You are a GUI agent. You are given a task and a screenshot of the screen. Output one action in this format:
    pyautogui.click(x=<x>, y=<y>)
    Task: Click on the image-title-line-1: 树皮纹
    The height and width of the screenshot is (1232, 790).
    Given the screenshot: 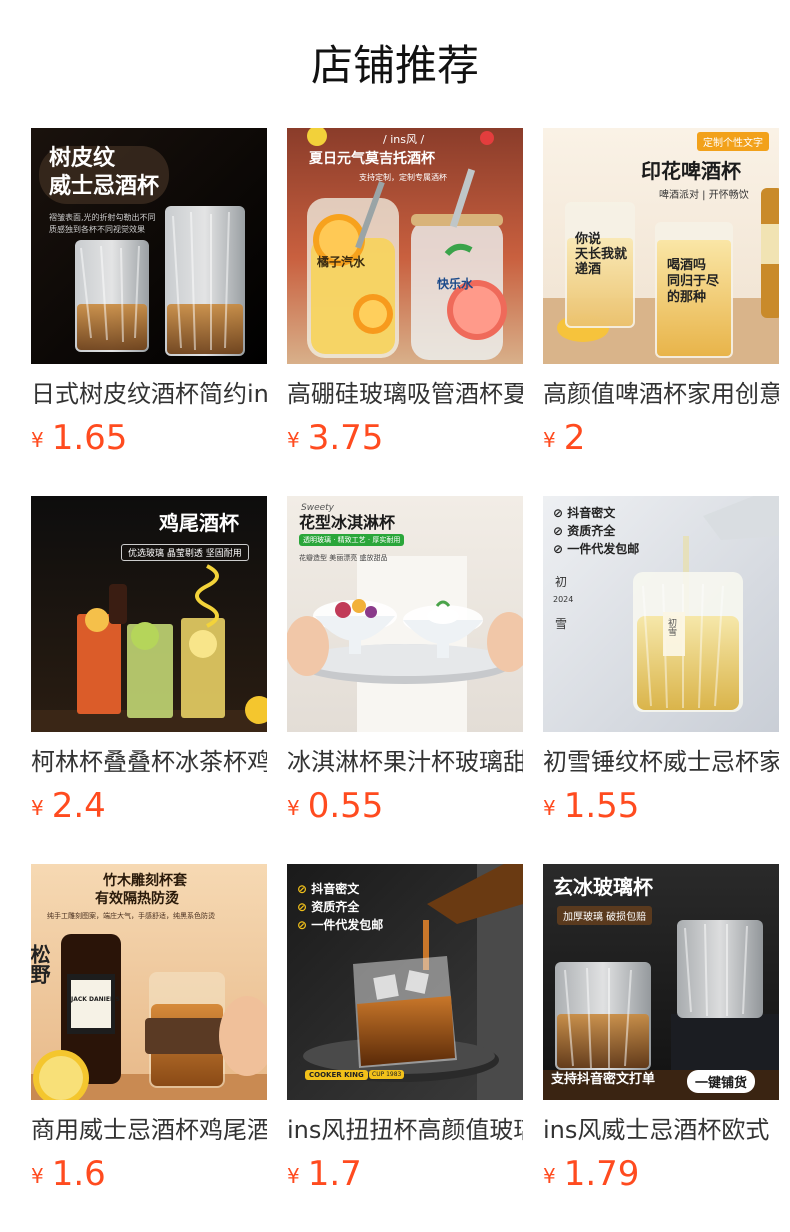 What is the action you would take?
    pyautogui.click(x=82, y=158)
    